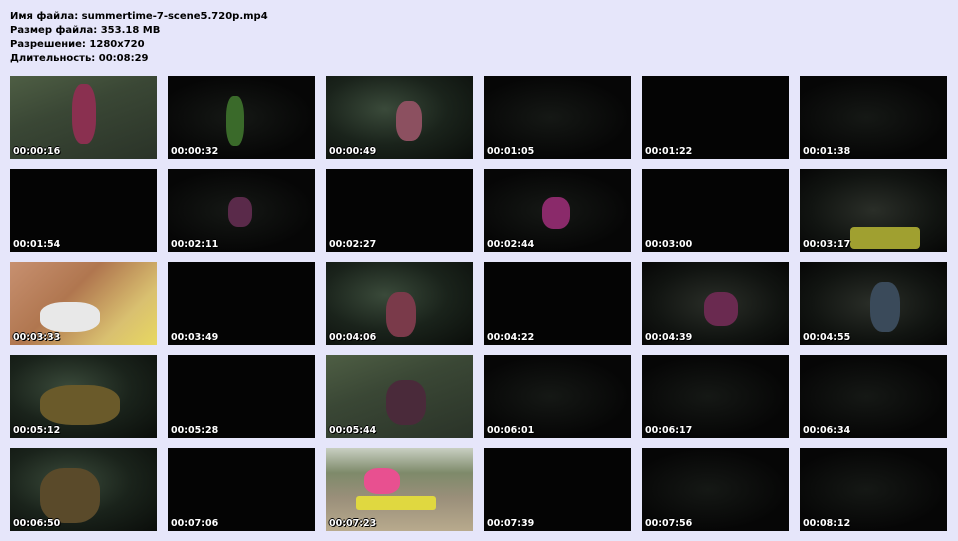 The height and width of the screenshot is (541, 958). I want to click on timestamp: 00:03:00, so click(669, 244).